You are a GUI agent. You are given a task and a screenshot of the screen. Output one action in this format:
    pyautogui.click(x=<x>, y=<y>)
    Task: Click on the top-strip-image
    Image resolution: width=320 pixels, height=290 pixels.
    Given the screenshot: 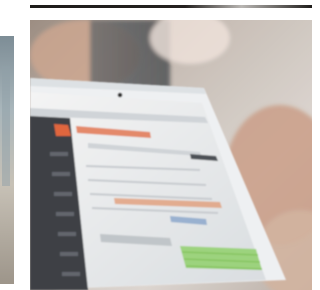 What is the action you would take?
    pyautogui.click(x=171, y=6)
    